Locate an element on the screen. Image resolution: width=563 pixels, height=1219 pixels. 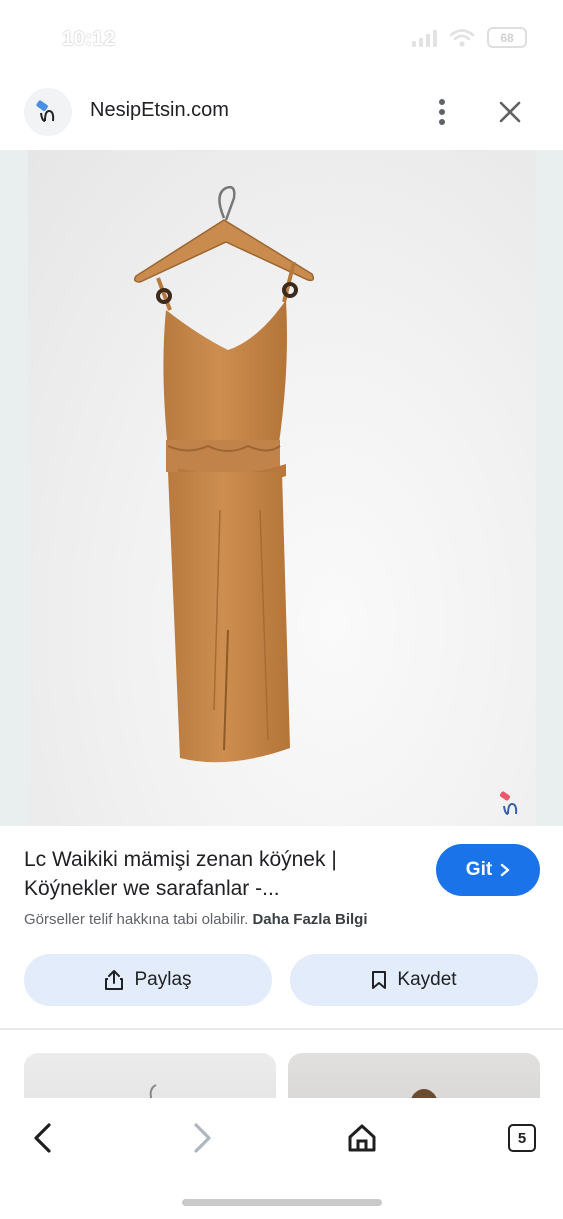
share-icon is located at coordinates (114, 980).